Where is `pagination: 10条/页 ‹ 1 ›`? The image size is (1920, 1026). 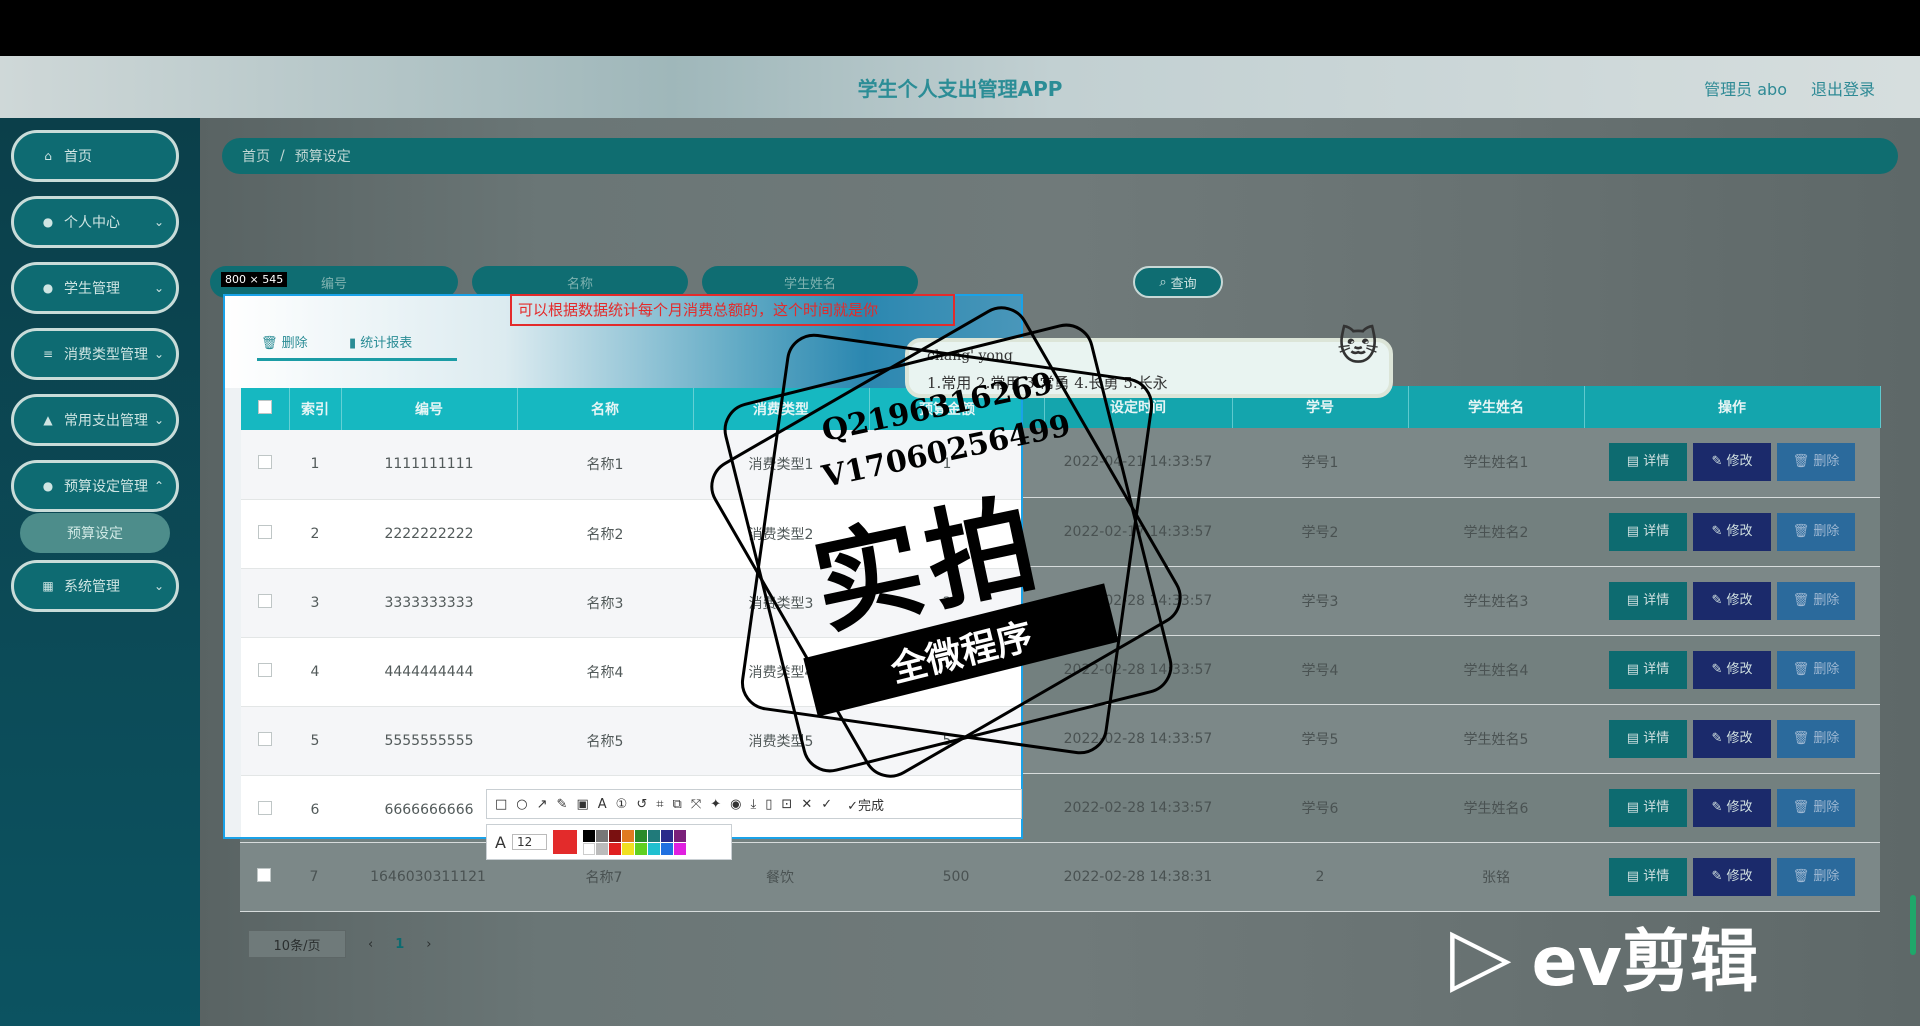
pagination: 10条/页 ‹ 1 › is located at coordinates (339, 944).